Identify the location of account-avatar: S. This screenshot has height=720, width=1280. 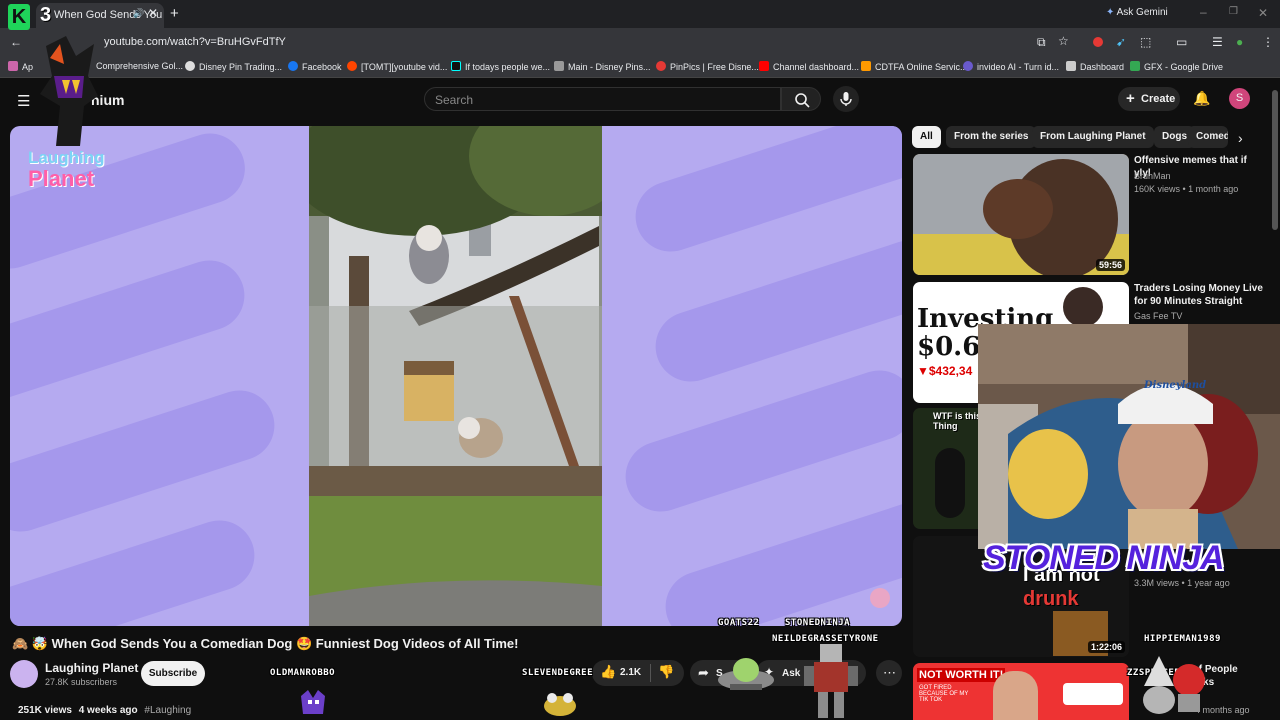
(1239, 98).